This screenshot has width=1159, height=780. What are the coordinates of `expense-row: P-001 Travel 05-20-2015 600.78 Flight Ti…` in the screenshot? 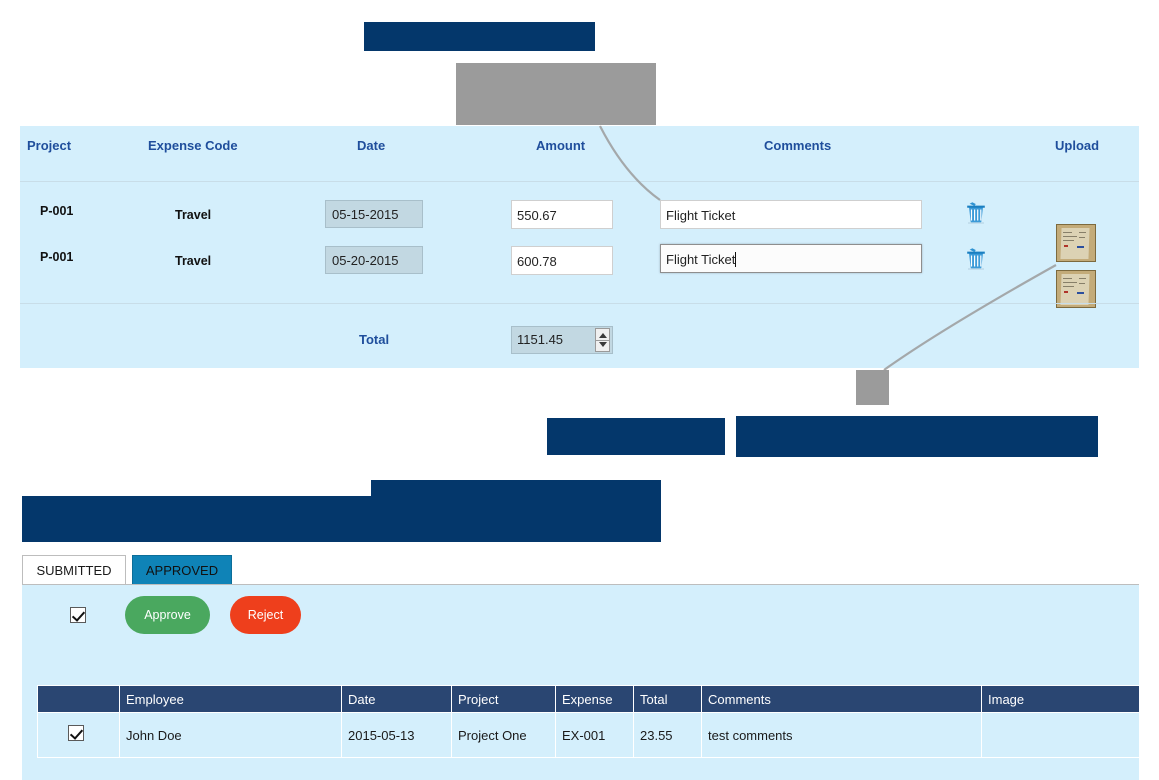 It's located at (579, 271).